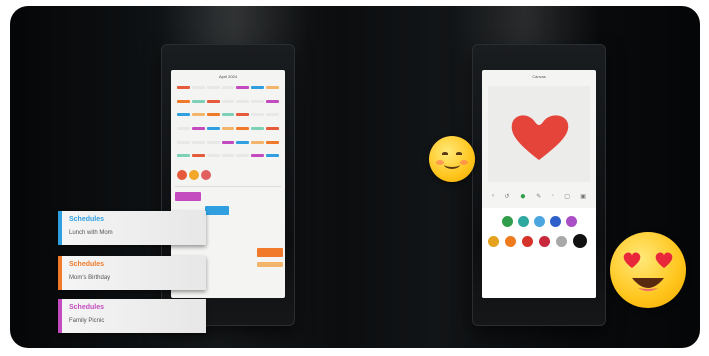 This screenshot has width=709, height=356. Describe the element at coordinates (452, 164) in the screenshot. I see `emoji-mouth` at that location.